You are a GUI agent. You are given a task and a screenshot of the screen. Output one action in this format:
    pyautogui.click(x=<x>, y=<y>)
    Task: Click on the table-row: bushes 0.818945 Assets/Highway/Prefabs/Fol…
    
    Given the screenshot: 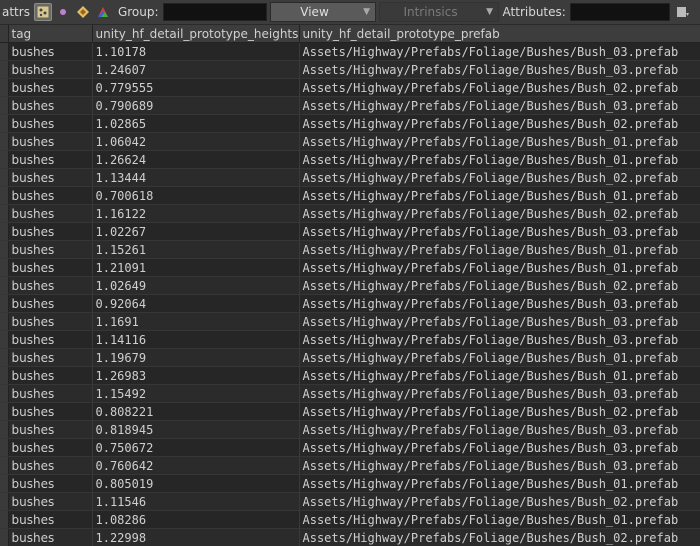 What is the action you would take?
    pyautogui.click(x=350, y=429)
    